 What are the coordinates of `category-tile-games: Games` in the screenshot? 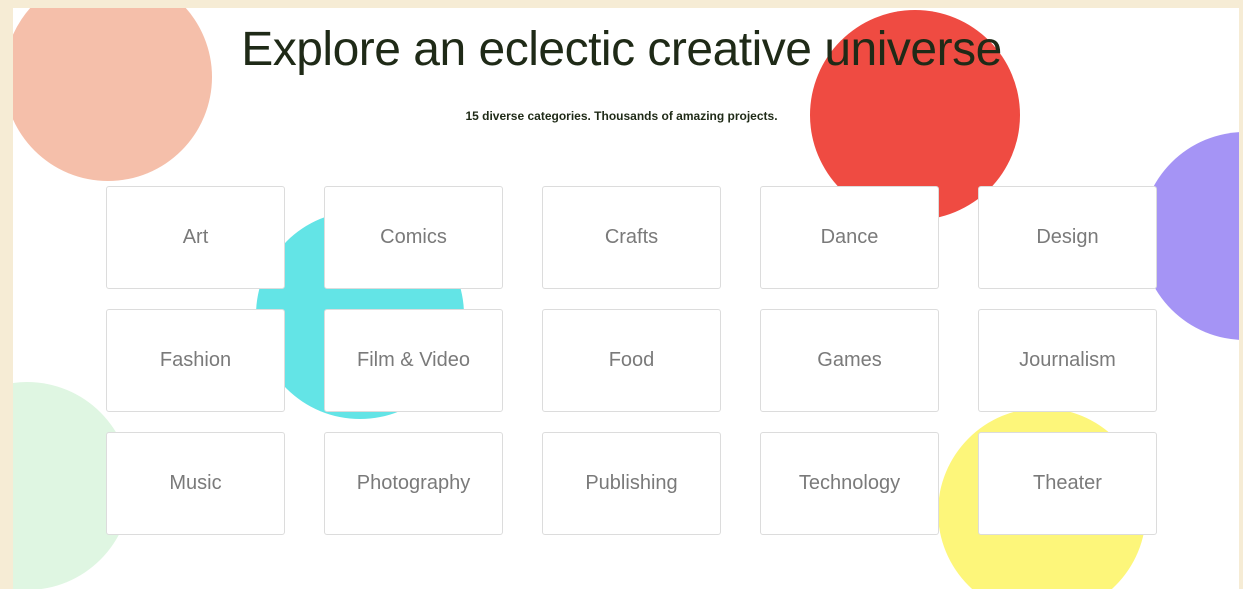 It's located at (849, 360).